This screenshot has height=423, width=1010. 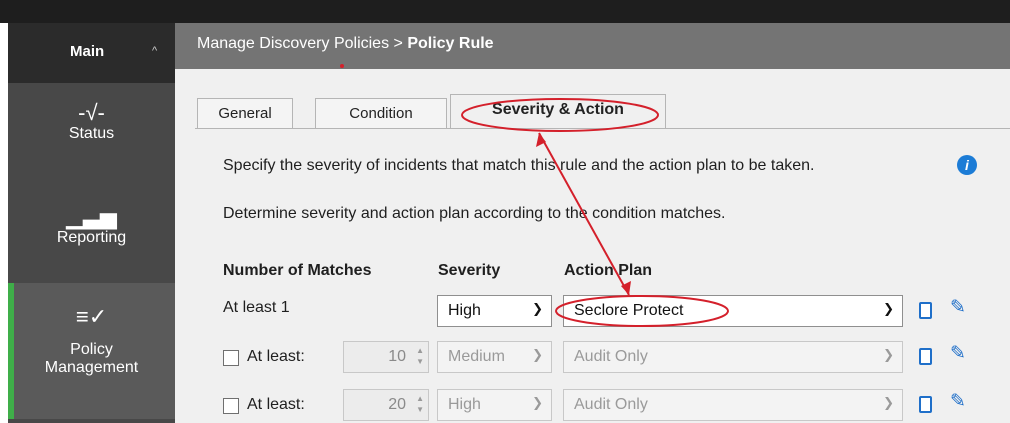 I want to click on annotation-arrow, so click(x=584, y=214).